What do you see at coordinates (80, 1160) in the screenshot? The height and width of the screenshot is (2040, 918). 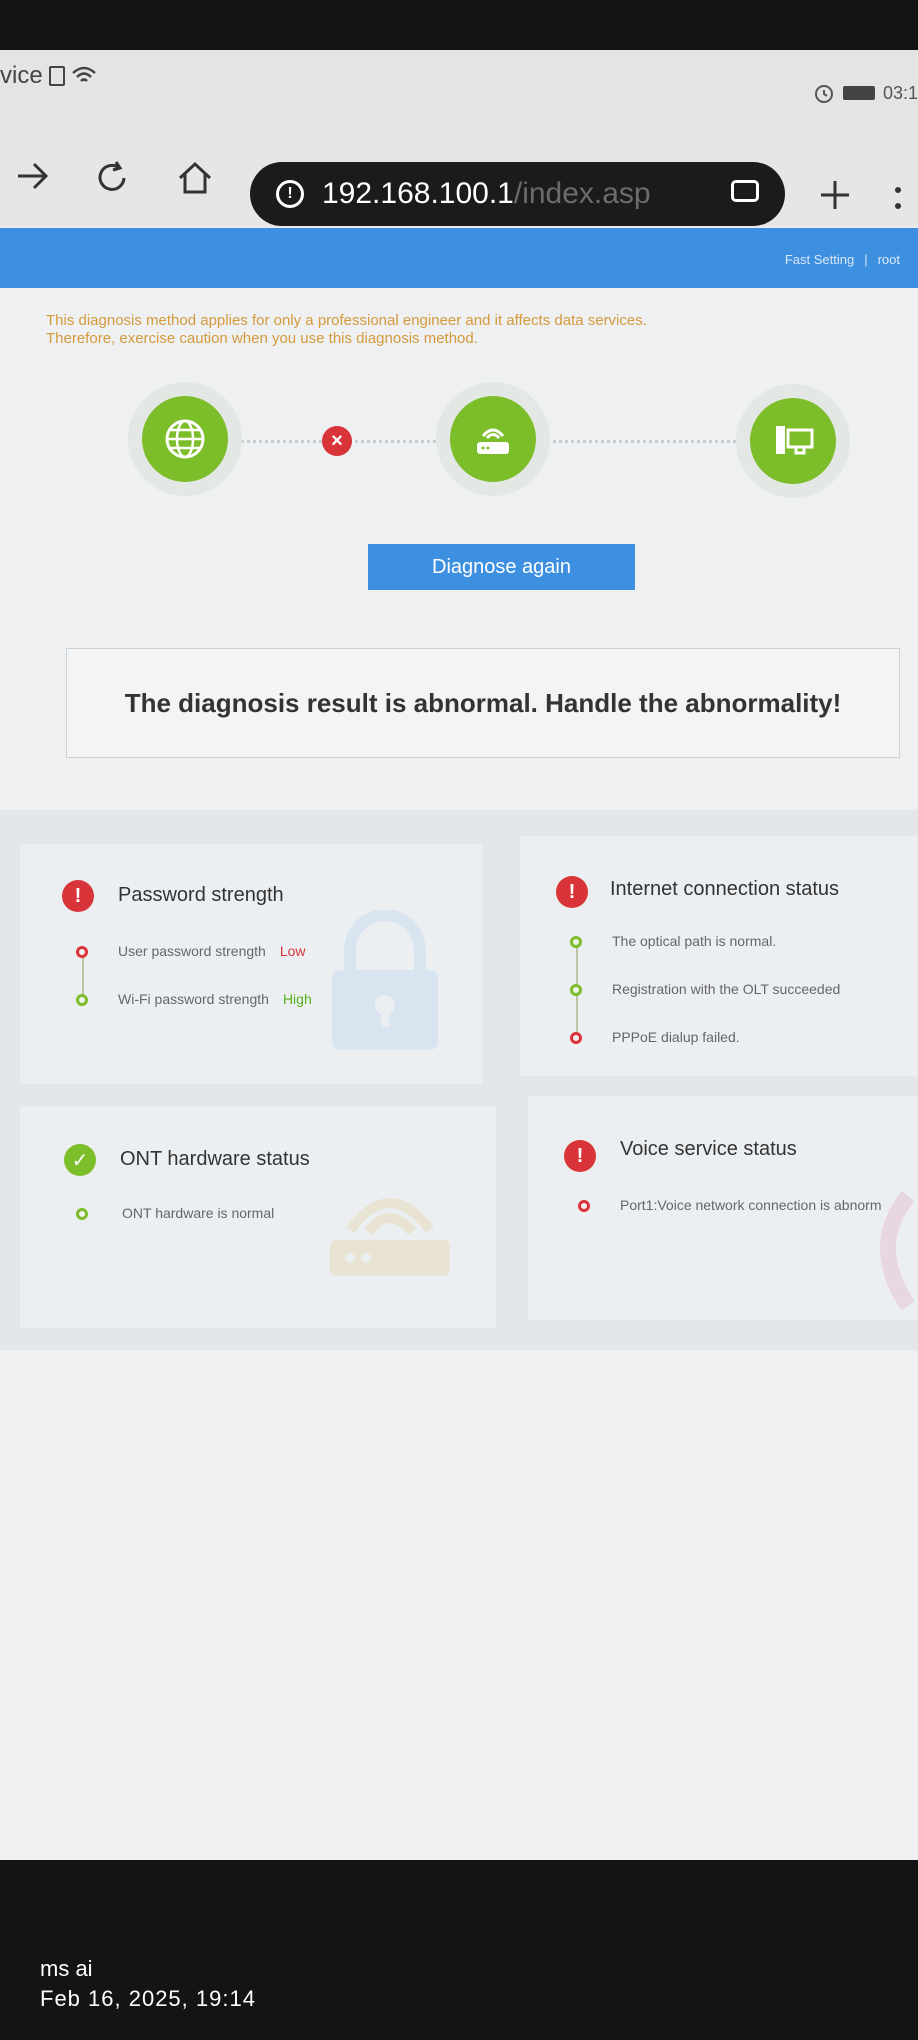 I see `check-icon: ✓` at bounding box center [80, 1160].